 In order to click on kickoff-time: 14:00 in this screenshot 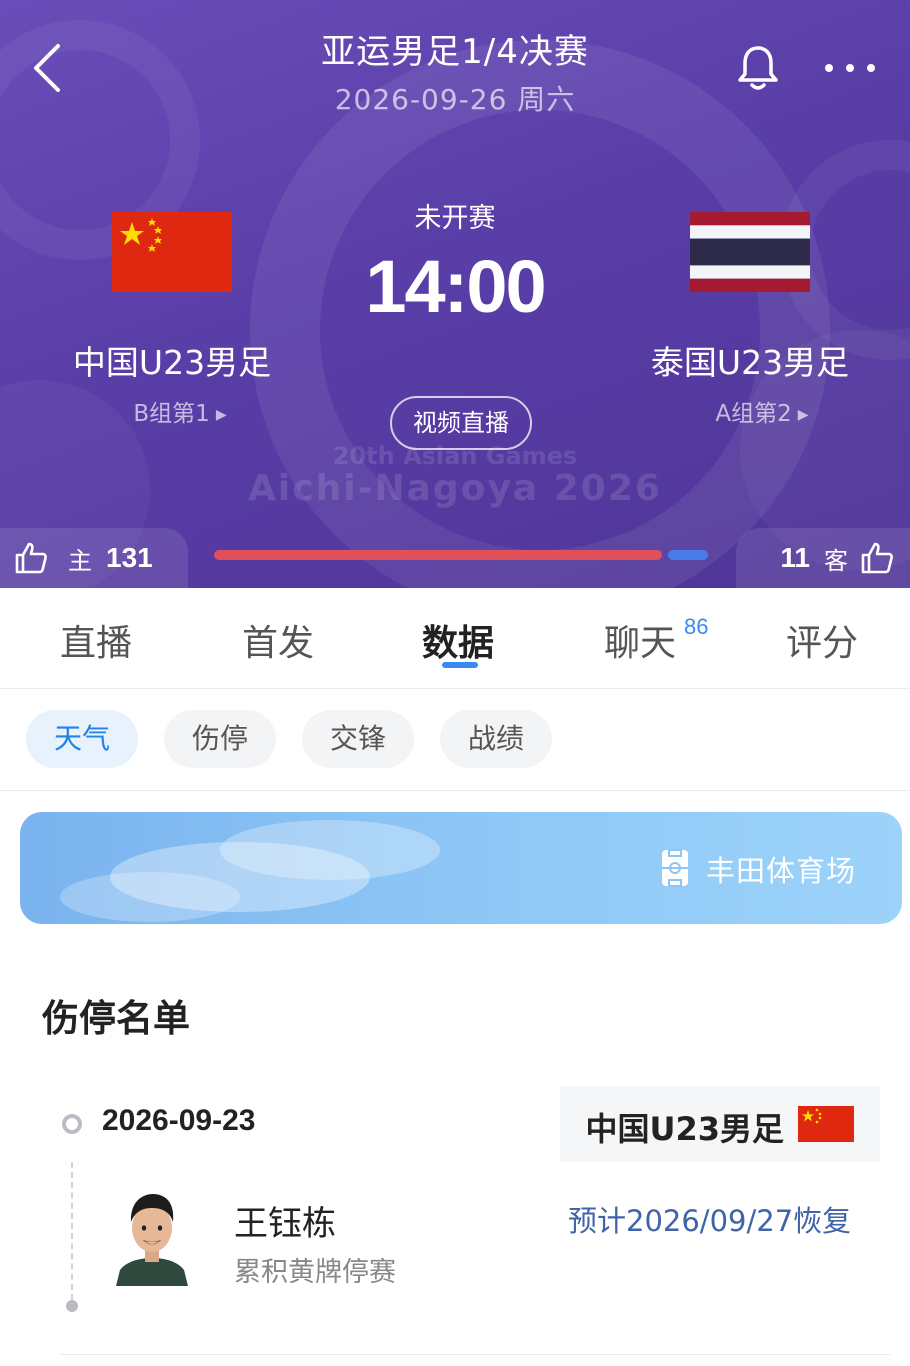, I will do `click(455, 286)`.